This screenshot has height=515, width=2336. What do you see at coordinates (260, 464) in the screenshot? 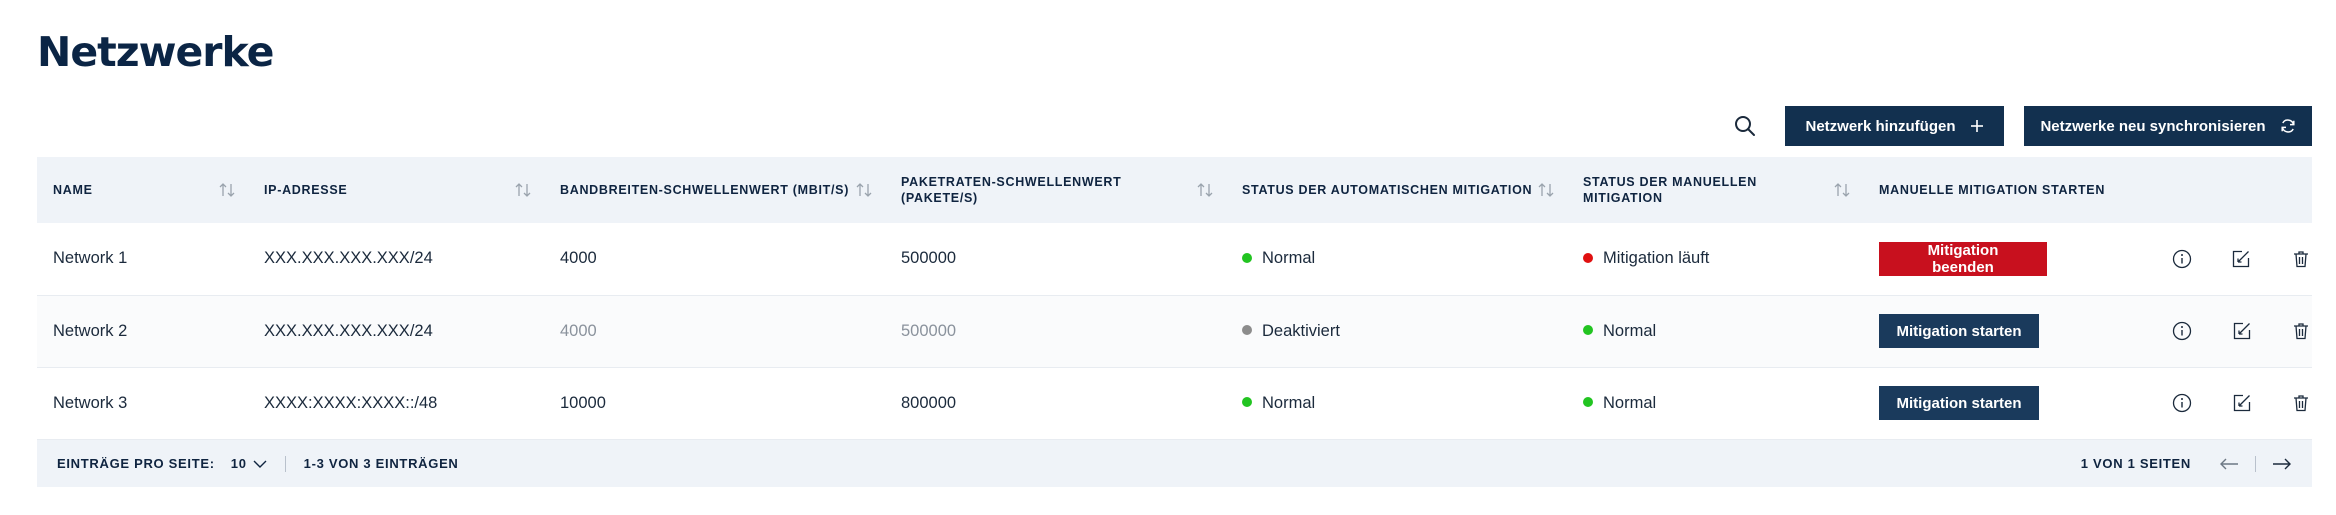
I see `chevron-down-icon` at bounding box center [260, 464].